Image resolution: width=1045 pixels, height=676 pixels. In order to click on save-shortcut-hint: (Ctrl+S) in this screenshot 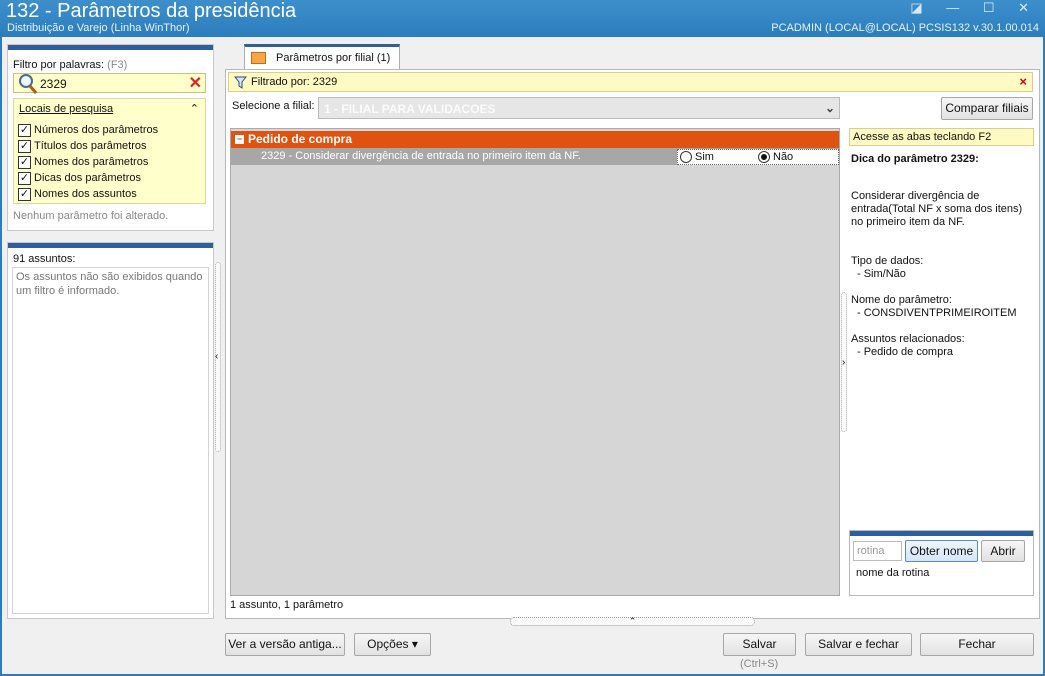, I will do `click(759, 664)`.